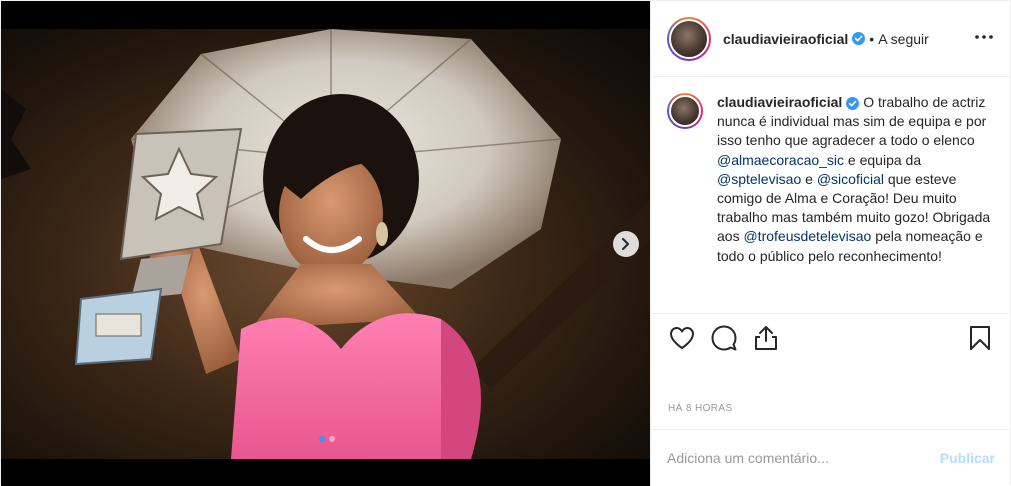 This screenshot has width=1011, height=486. I want to click on comment-bar: Publicar, so click(831, 457).